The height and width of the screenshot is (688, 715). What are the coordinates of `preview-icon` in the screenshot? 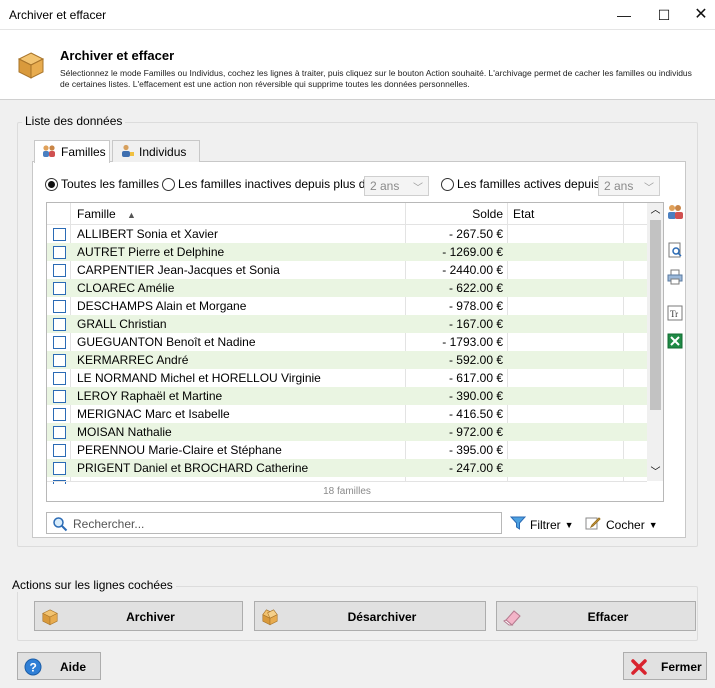 It's located at (675, 250).